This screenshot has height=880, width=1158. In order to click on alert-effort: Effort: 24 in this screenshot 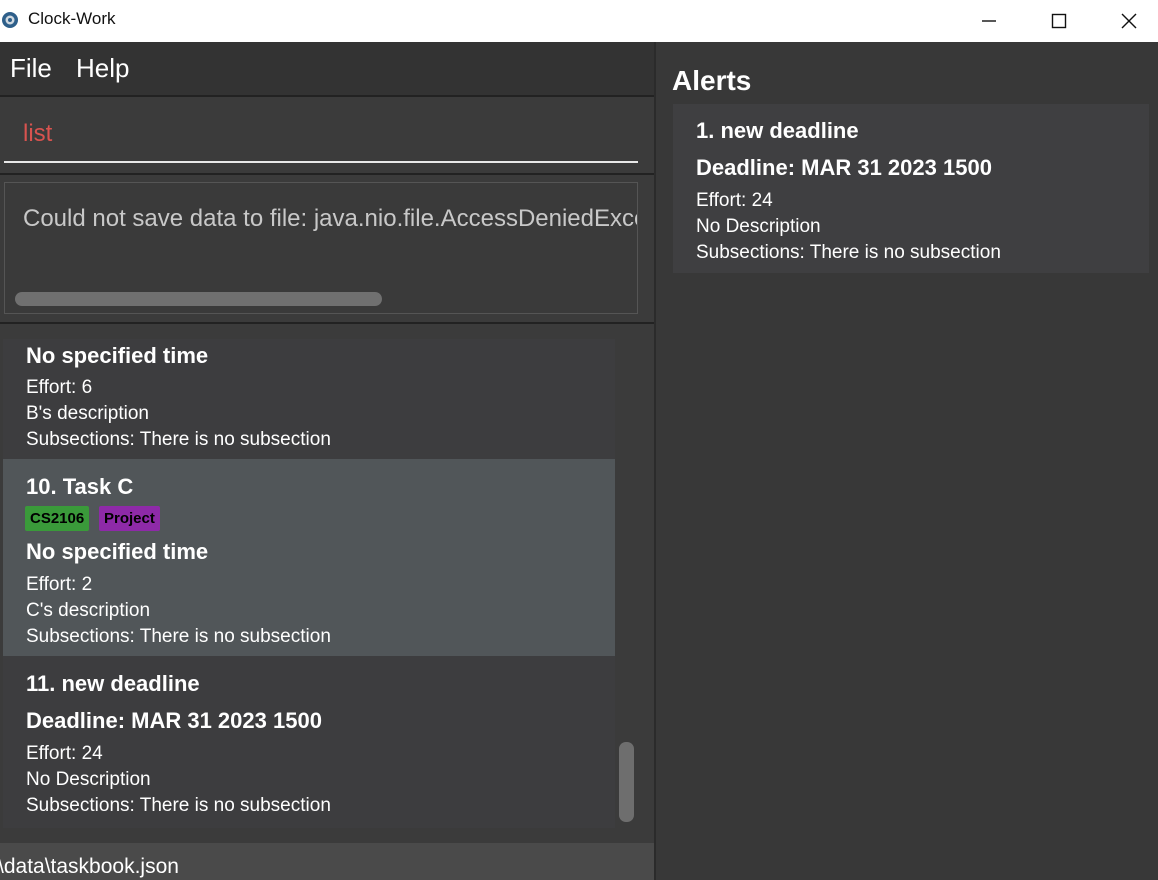, I will do `click(734, 200)`.